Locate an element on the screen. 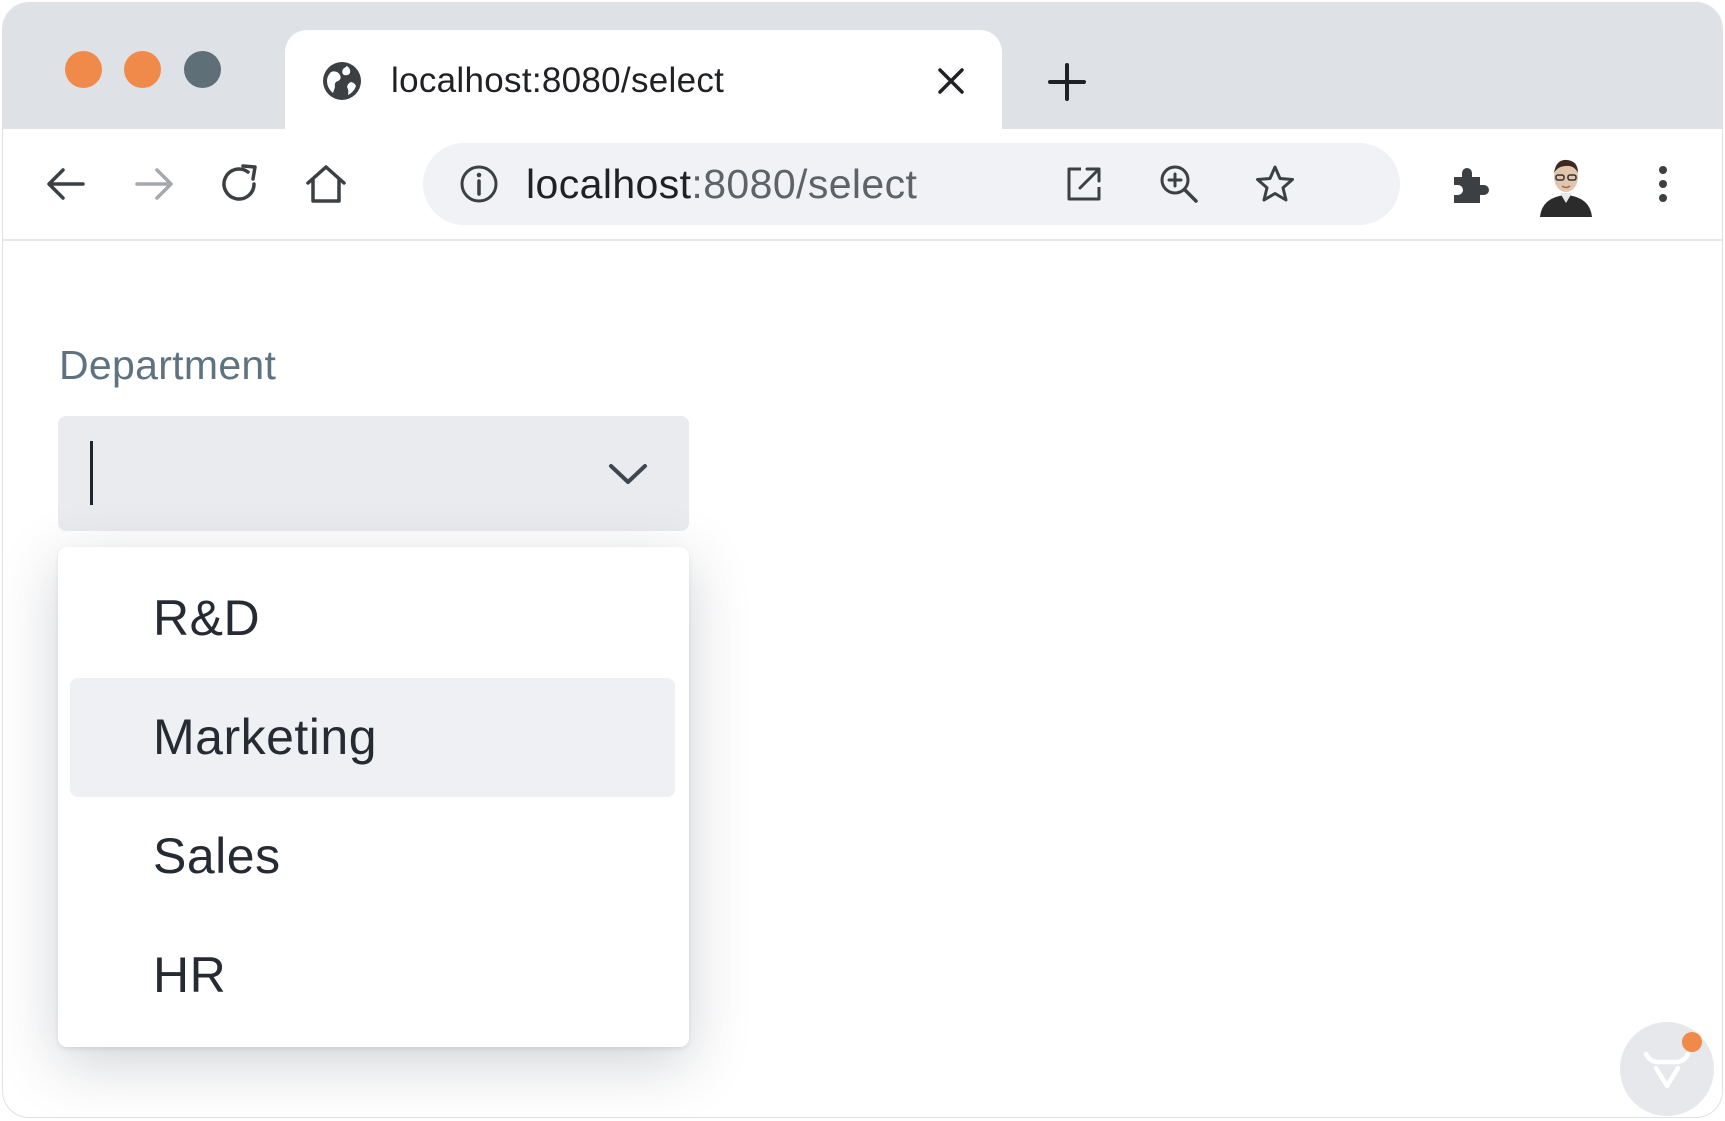 The image size is (1725, 1121). url-text: localhost:8080/select is located at coordinates (721, 184).